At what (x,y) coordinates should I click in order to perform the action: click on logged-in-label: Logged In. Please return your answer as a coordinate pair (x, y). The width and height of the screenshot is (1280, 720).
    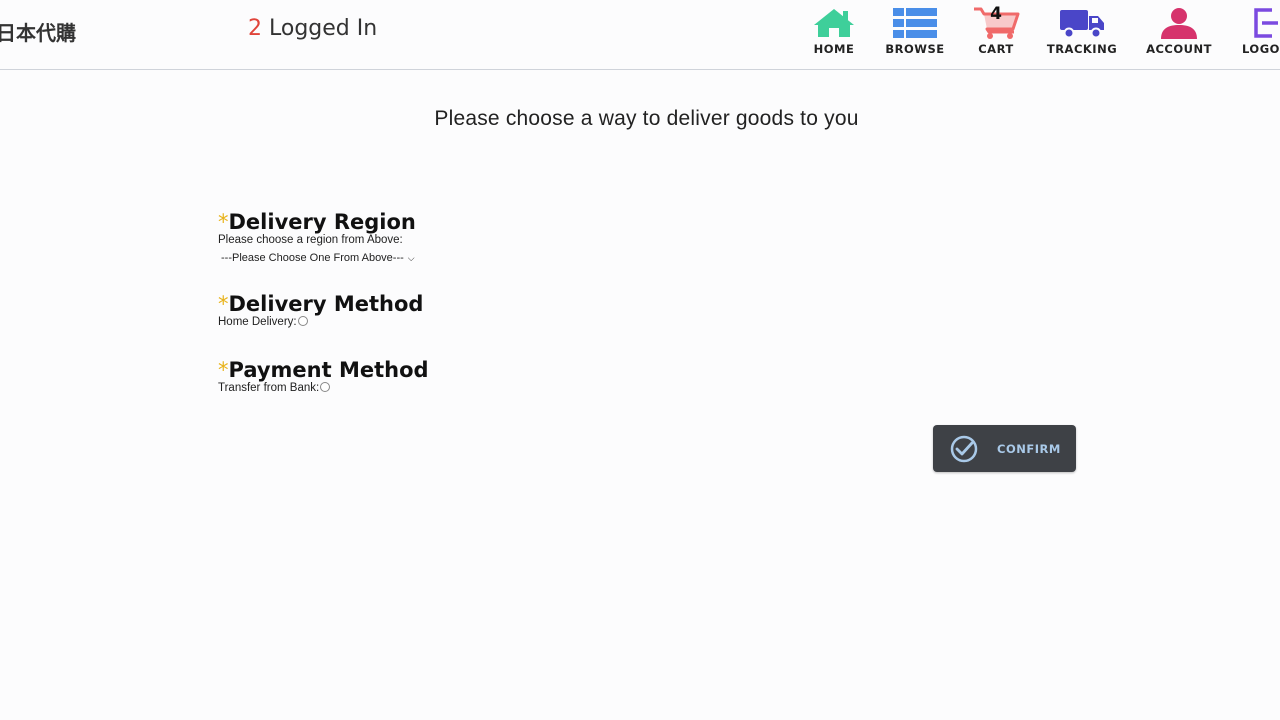
    Looking at the image, I should click on (320, 28).